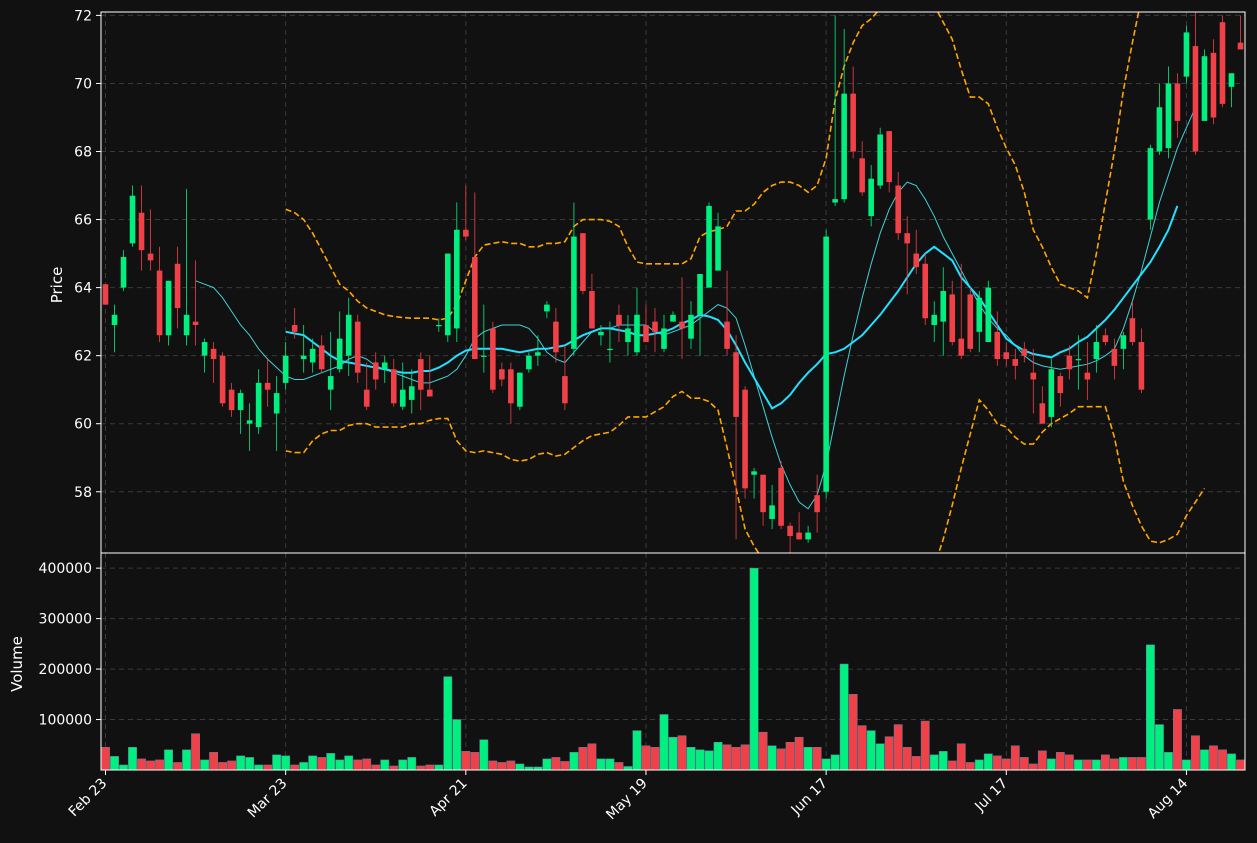  Describe the element at coordinates (57, 285) in the screenshot. I see `price-axis-title: Price` at that location.